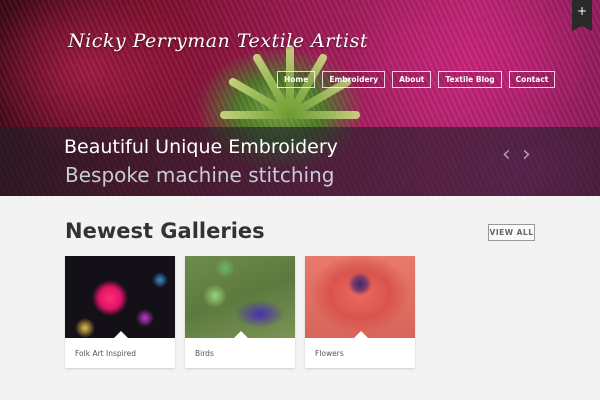 The image size is (600, 400). What do you see at coordinates (105, 353) in the screenshot?
I see `gallery-label: Folk Art Inspired` at bounding box center [105, 353].